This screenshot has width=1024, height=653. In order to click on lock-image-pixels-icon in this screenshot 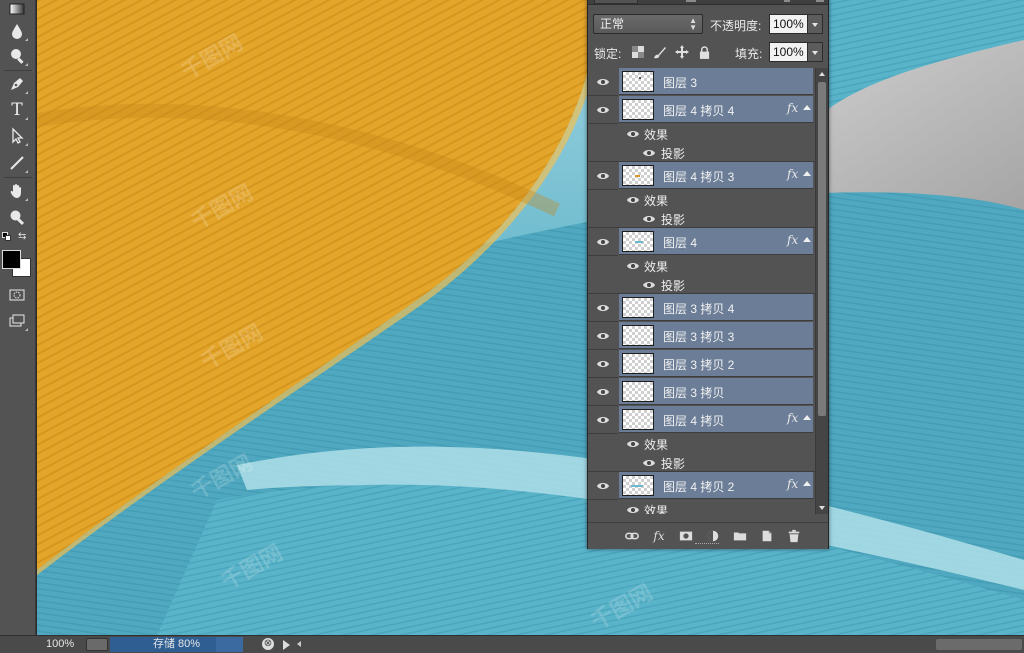, I will do `click(659, 52)`.